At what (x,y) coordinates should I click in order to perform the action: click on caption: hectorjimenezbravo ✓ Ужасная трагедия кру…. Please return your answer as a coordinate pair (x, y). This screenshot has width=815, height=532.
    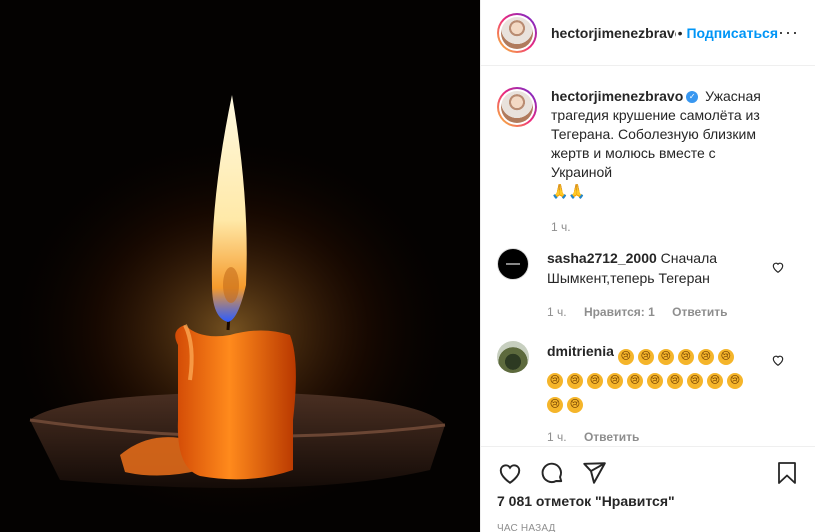
    Looking at the image, I should click on (648, 134).